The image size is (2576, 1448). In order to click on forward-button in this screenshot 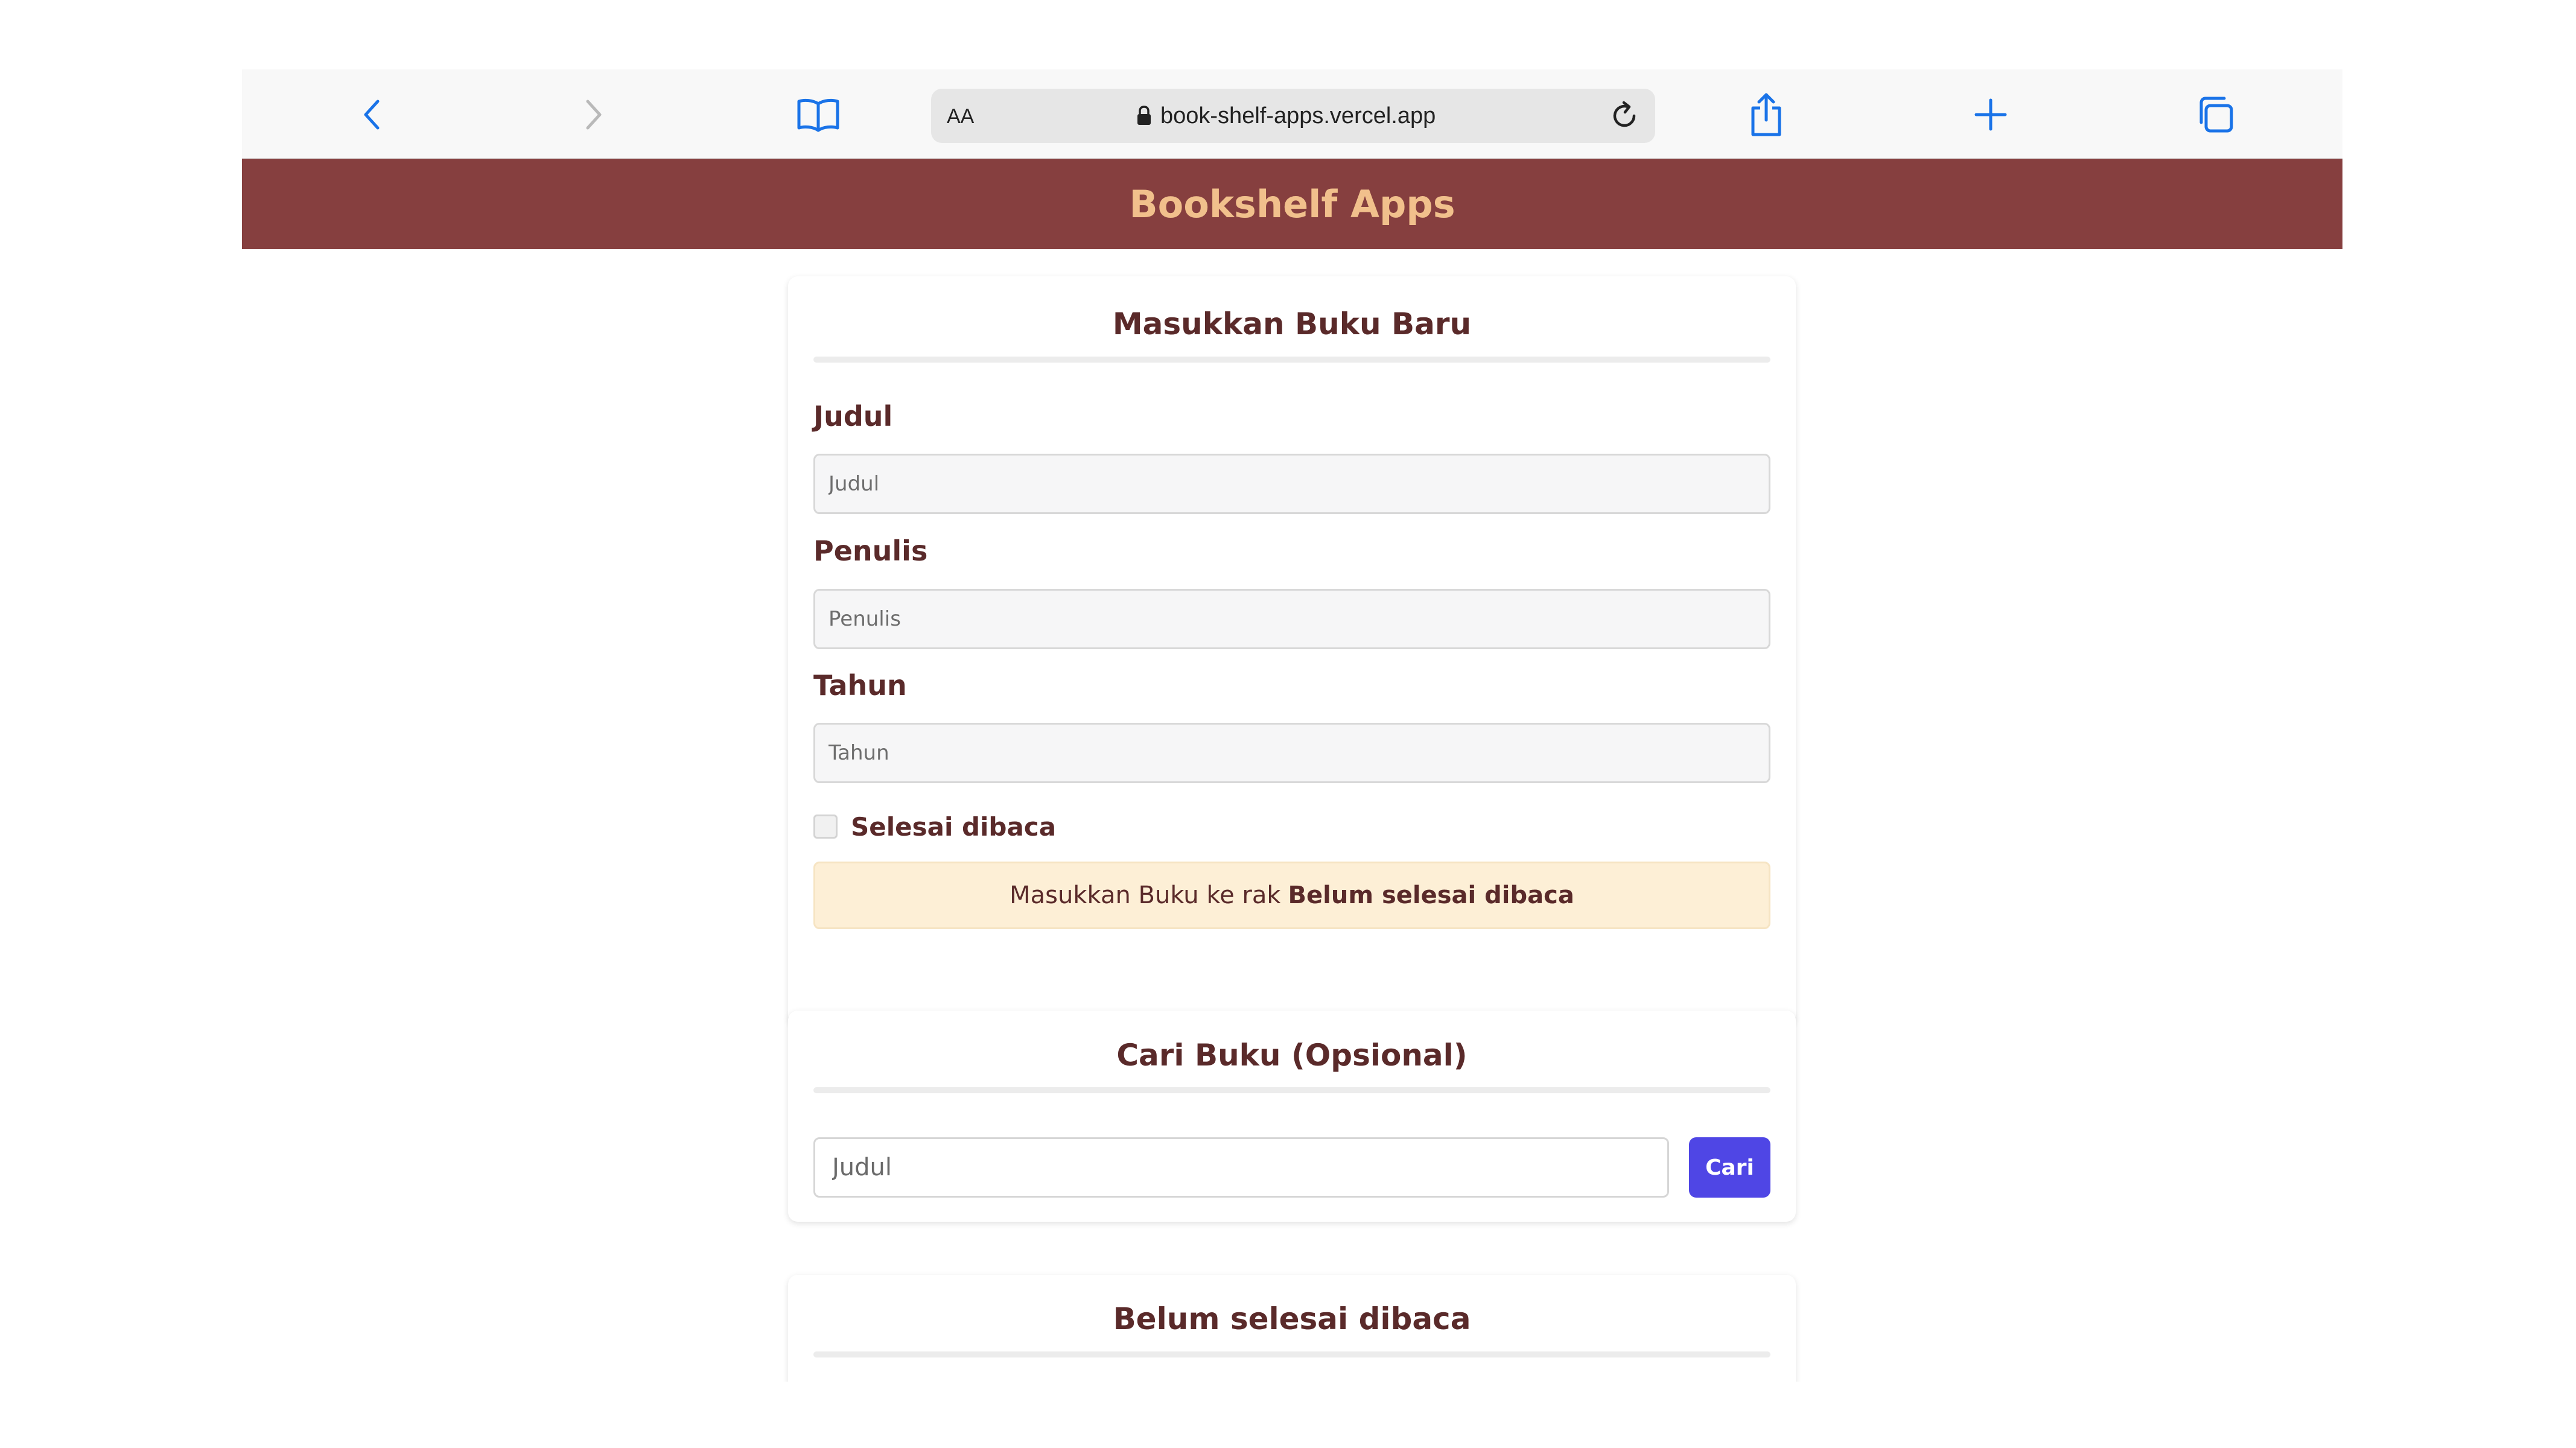, I will do `click(594, 114)`.